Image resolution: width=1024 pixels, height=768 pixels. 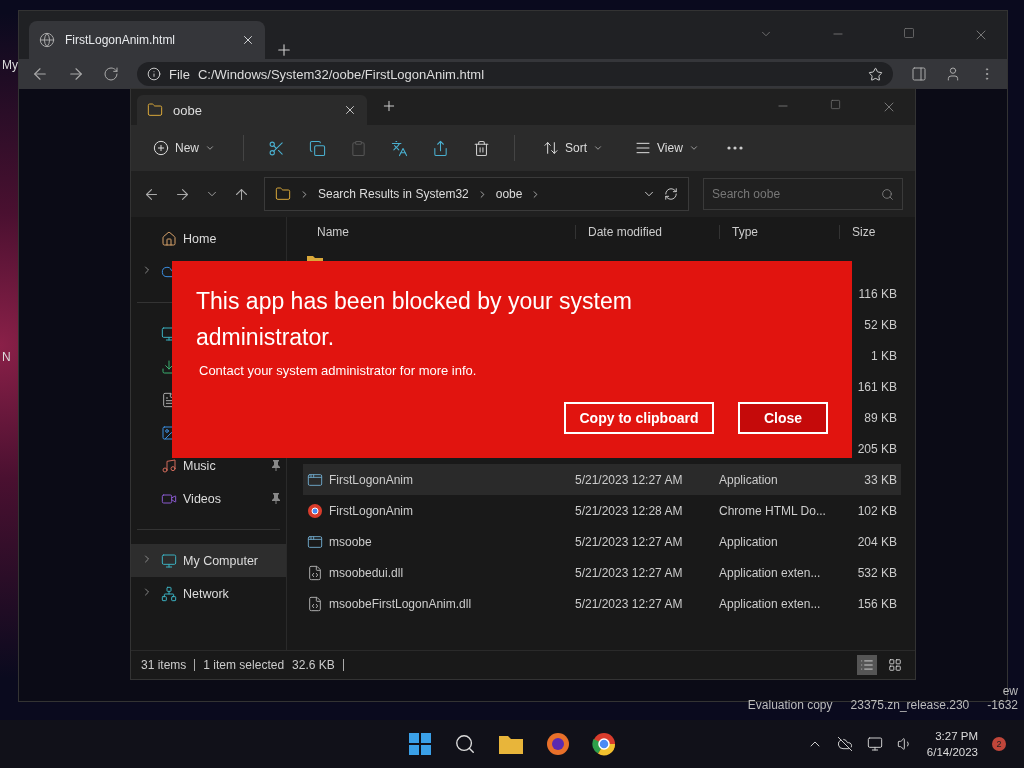 I want to click on size-cell-text: 204 KB, so click(x=876, y=541).